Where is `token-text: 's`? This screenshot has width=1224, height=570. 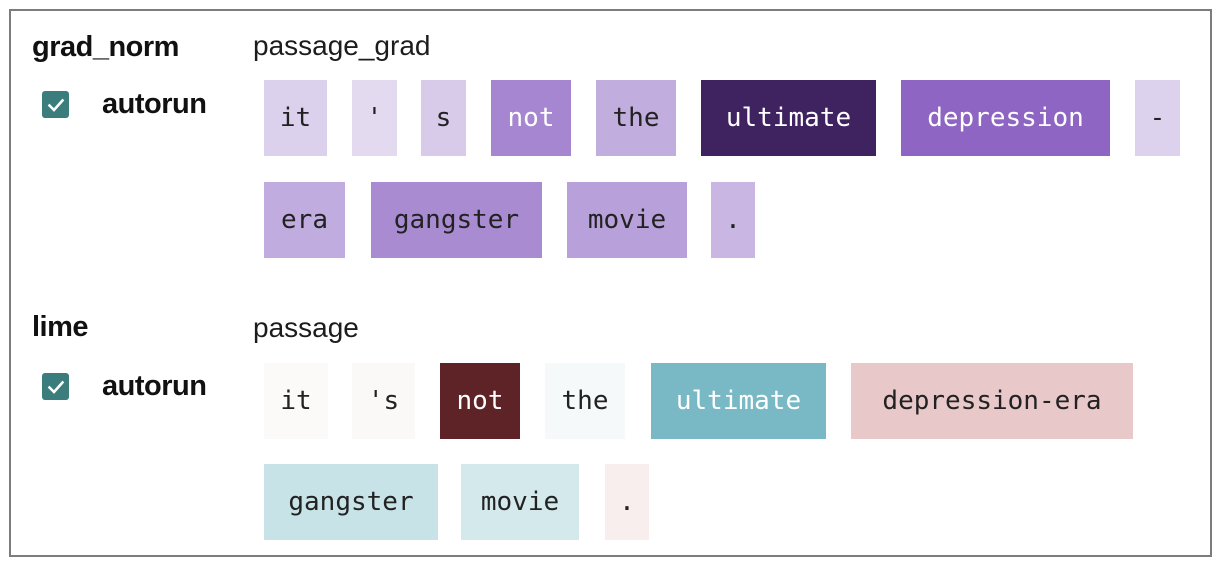 token-text: 's is located at coordinates (383, 401).